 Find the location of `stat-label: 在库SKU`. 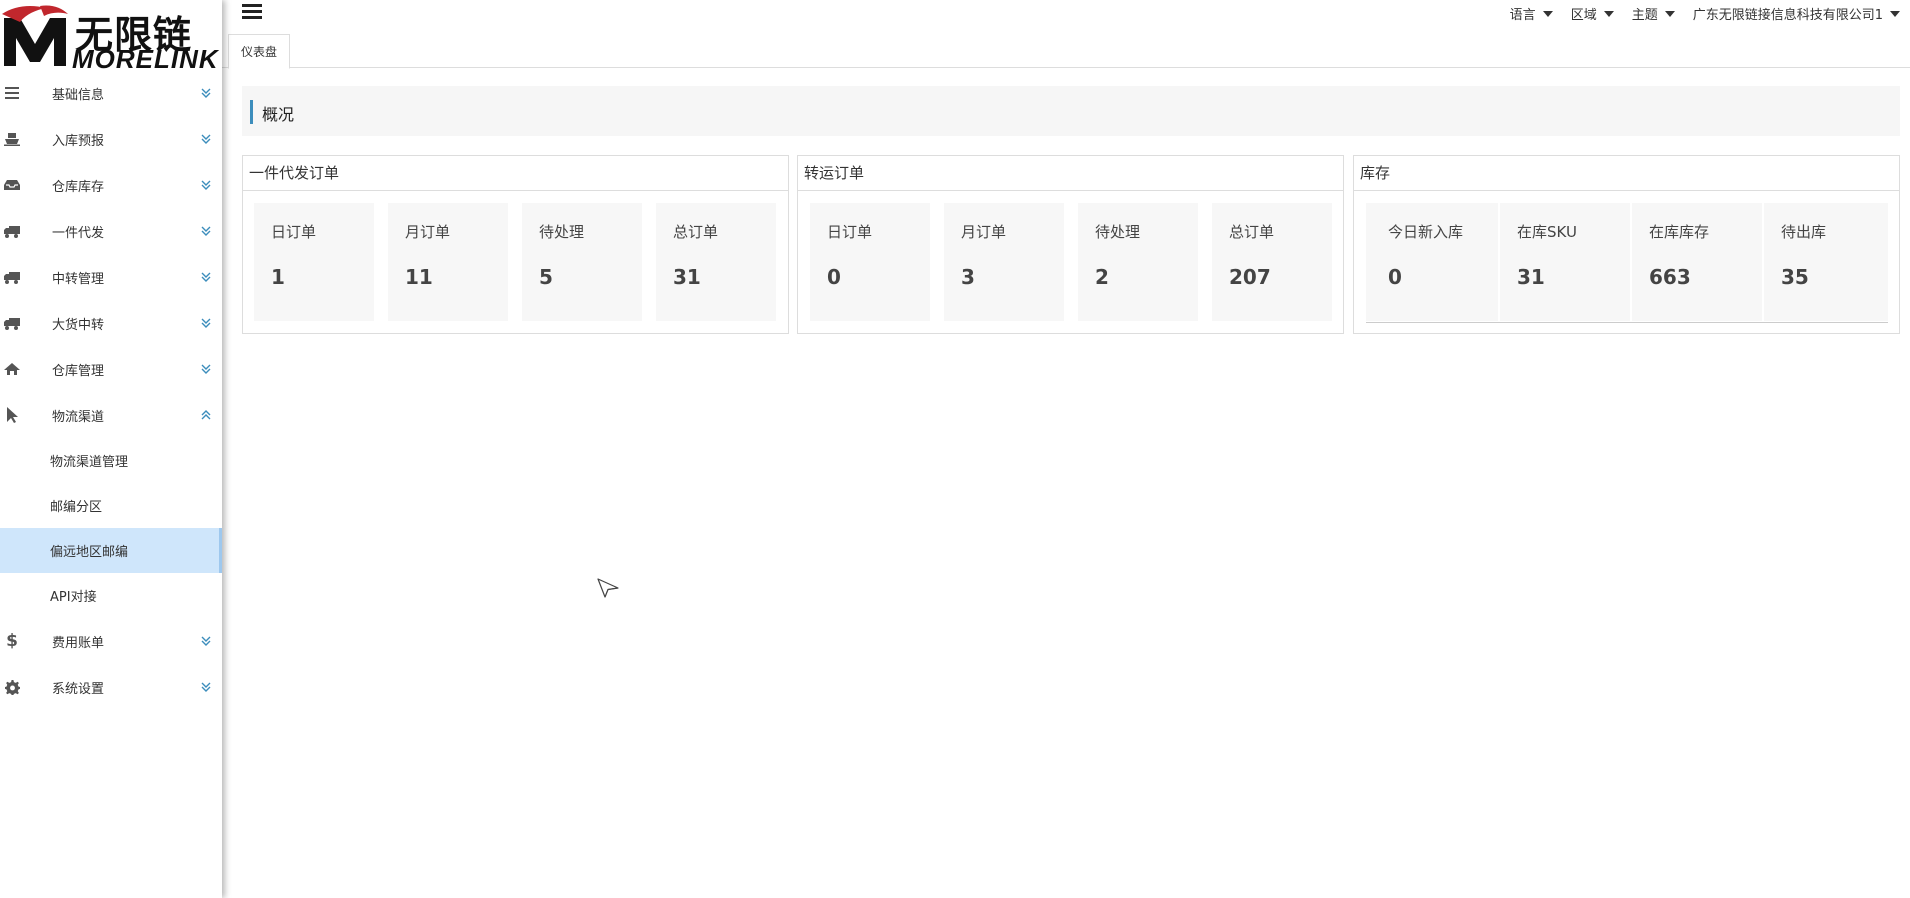

stat-label: 在库SKU is located at coordinates (1547, 232).